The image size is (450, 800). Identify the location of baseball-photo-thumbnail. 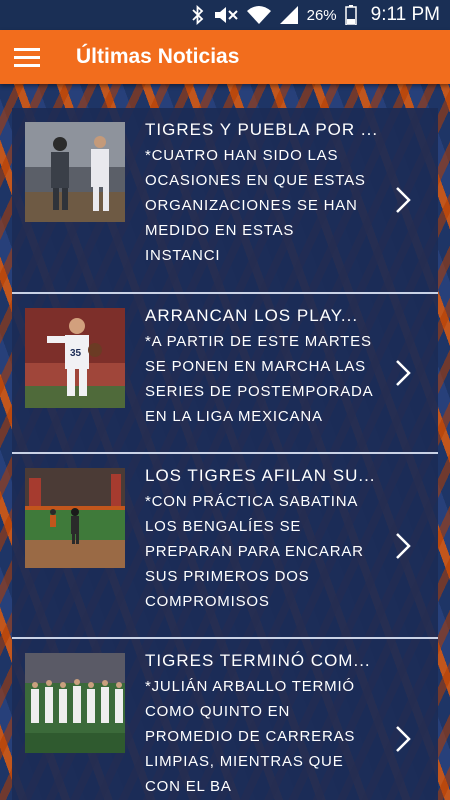
(75, 172).